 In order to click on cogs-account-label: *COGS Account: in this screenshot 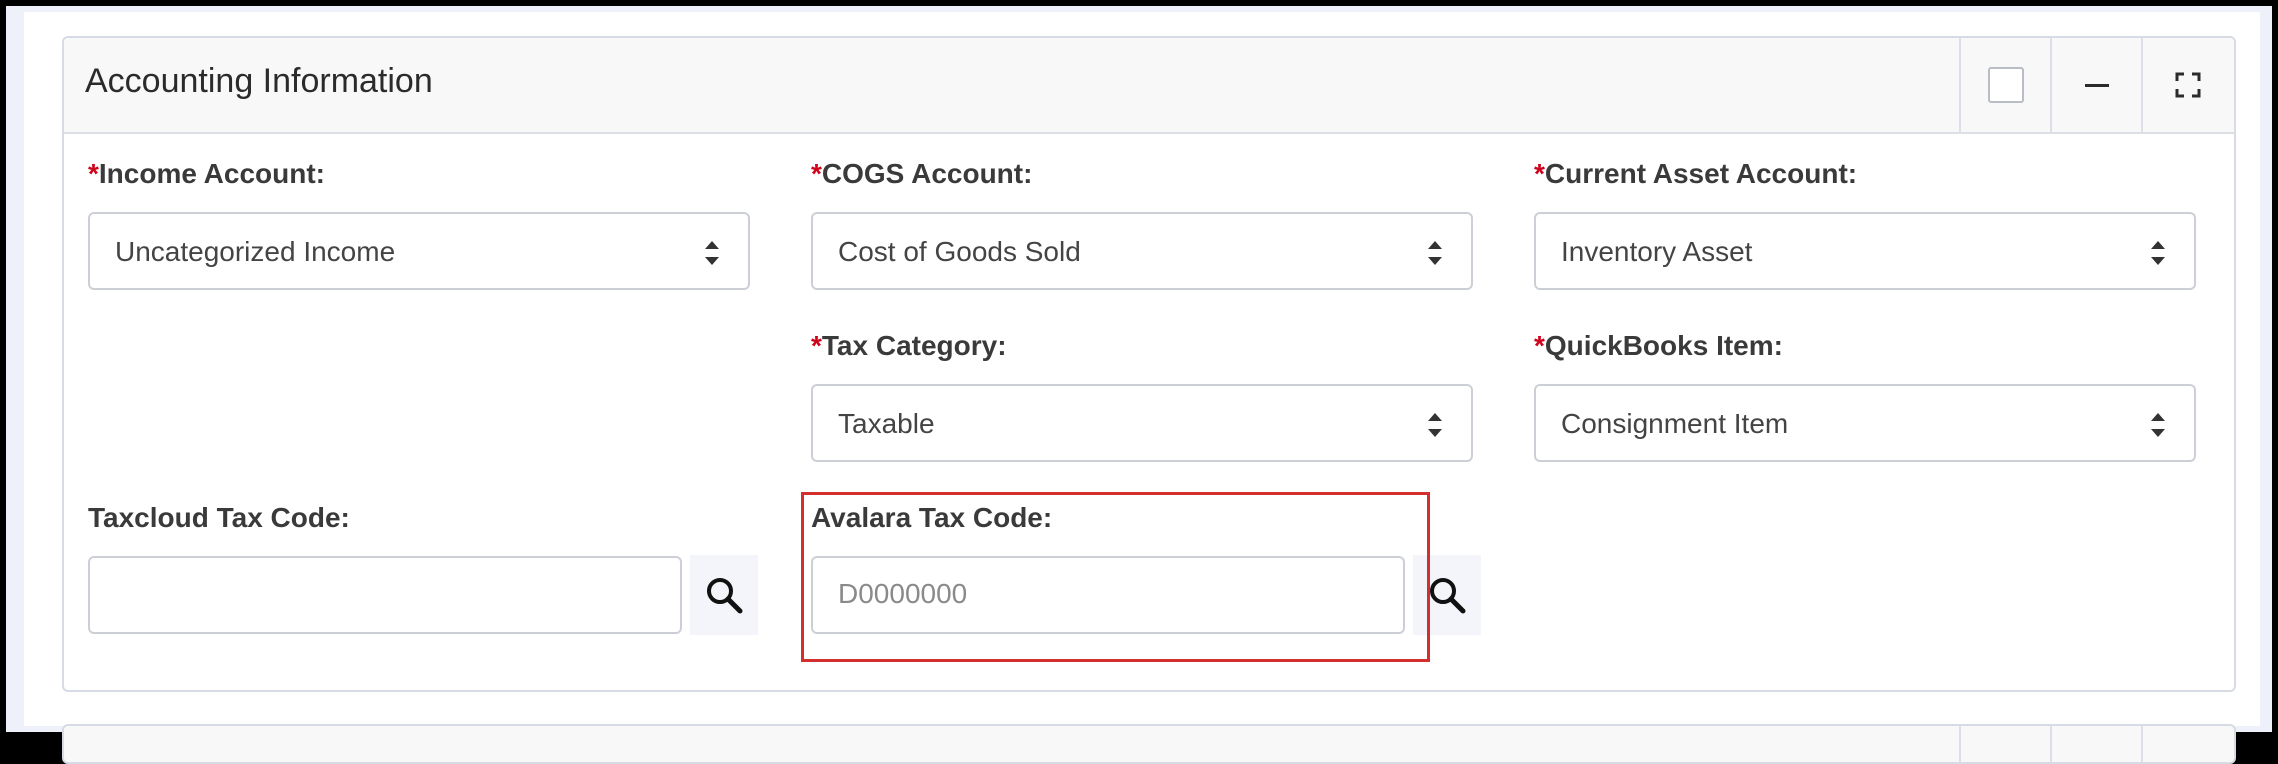, I will do `click(922, 173)`.